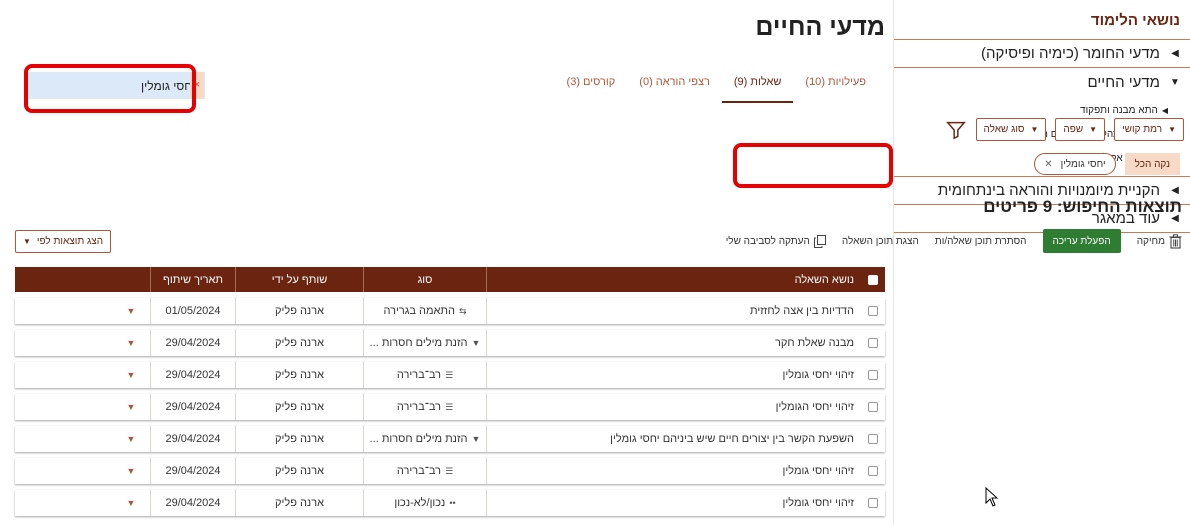 The width and height of the screenshot is (1190, 525). Describe the element at coordinates (476, 439) in the screenshot. I see `dropdown-icon: ▼` at that location.